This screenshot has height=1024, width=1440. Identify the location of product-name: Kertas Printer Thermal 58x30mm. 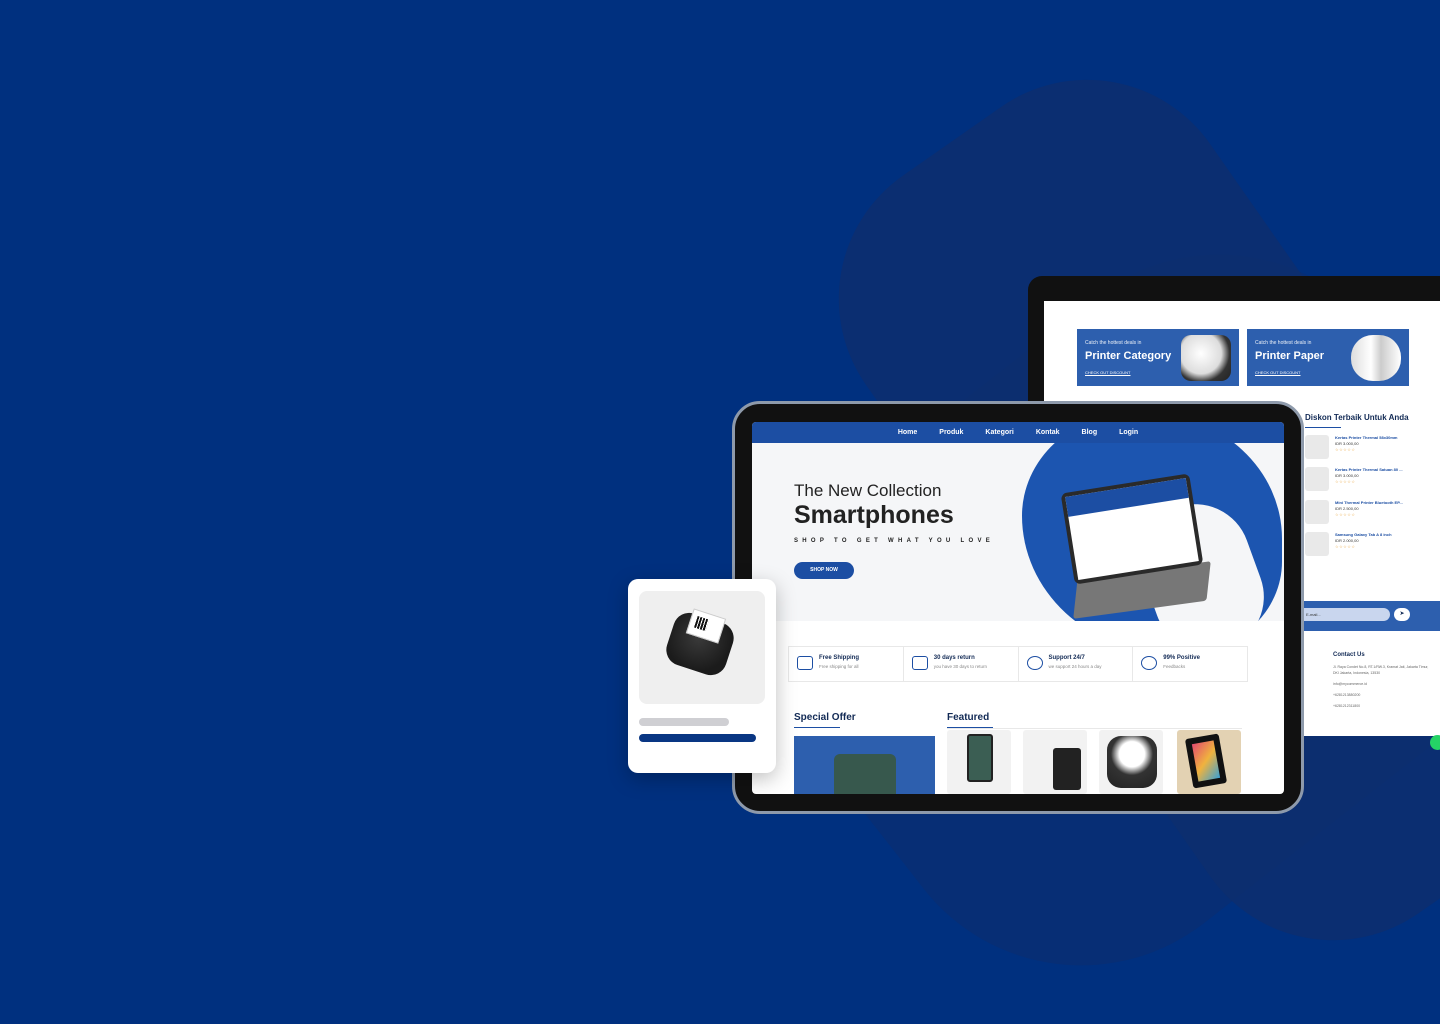
(1366, 437).